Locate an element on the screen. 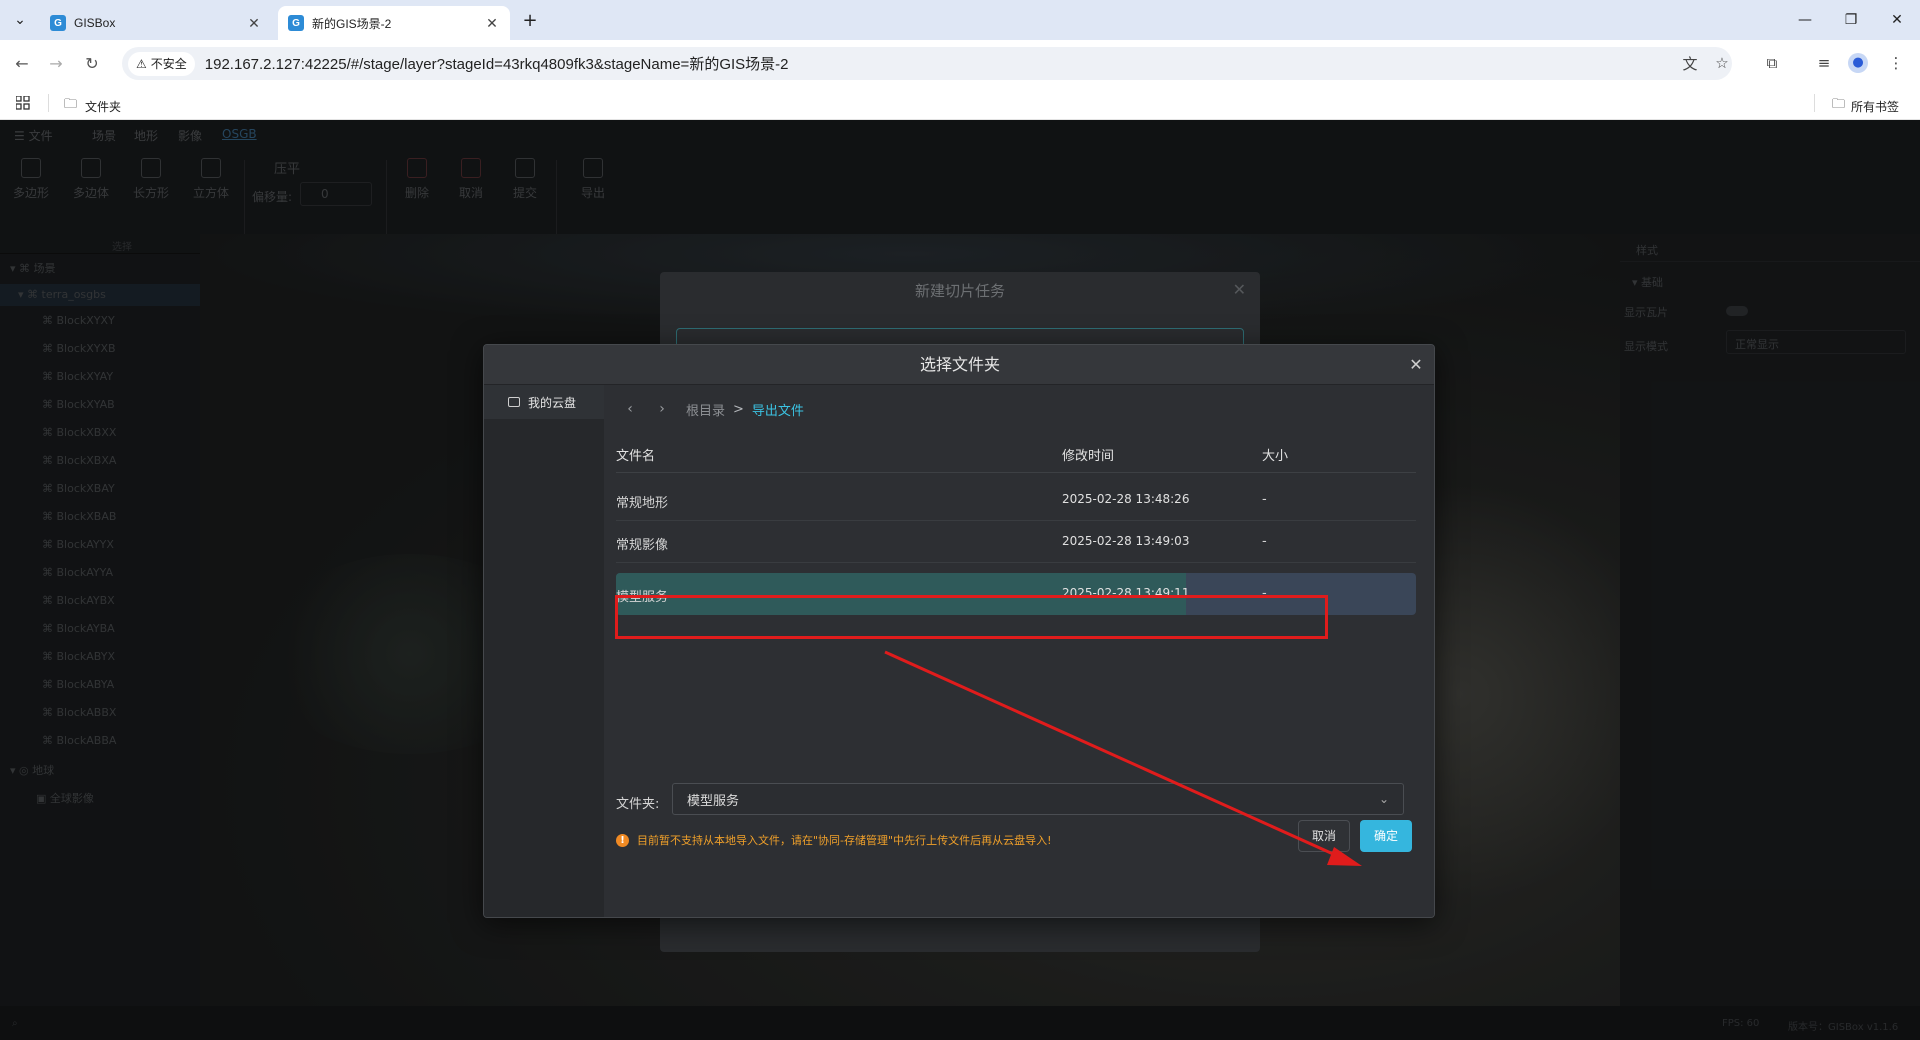 Image resolution: width=1920 pixels, height=1040 pixels. confirm-button: 确定 is located at coordinates (1386, 836).